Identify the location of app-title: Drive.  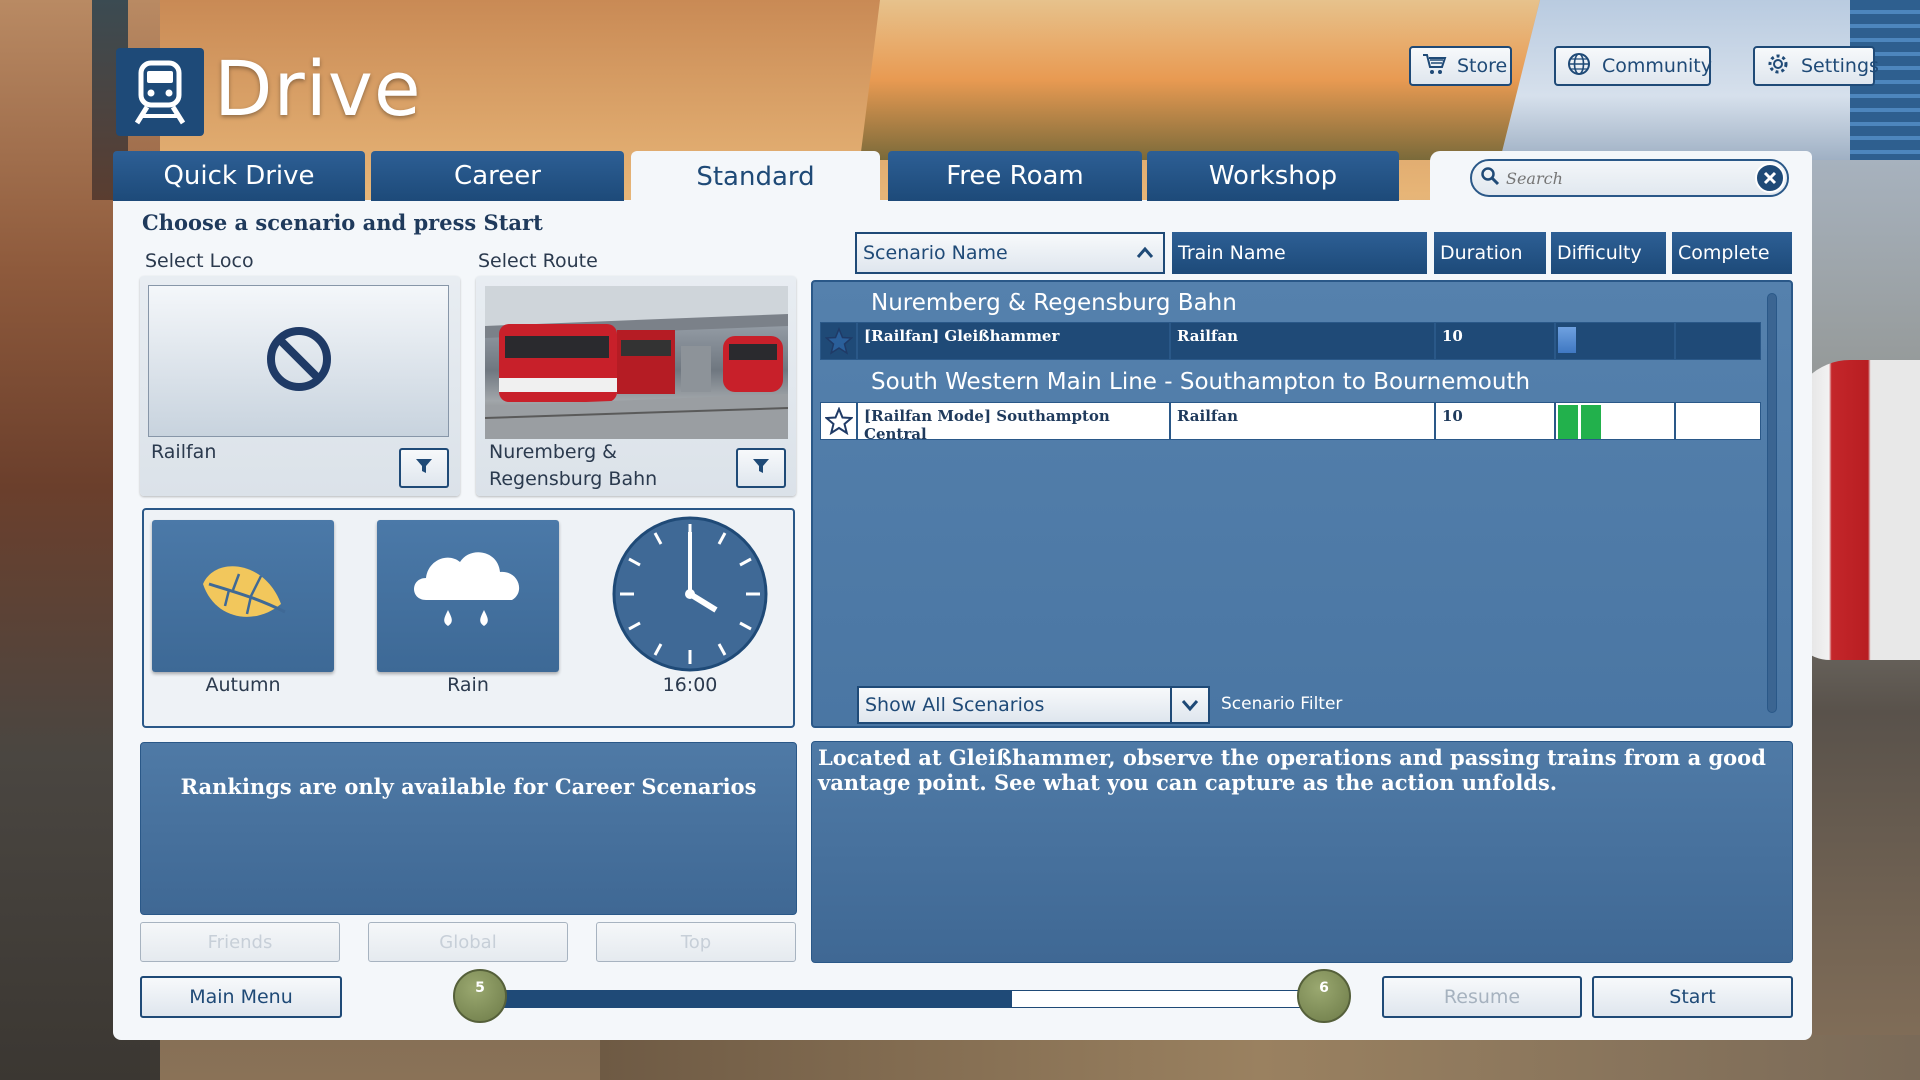
(318, 88).